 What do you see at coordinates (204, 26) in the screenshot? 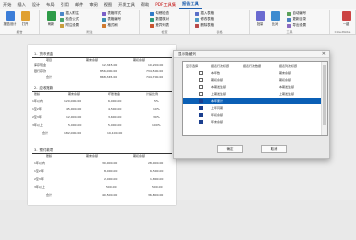
I see `delete-table-button: 删除表格` at bounding box center [204, 26].